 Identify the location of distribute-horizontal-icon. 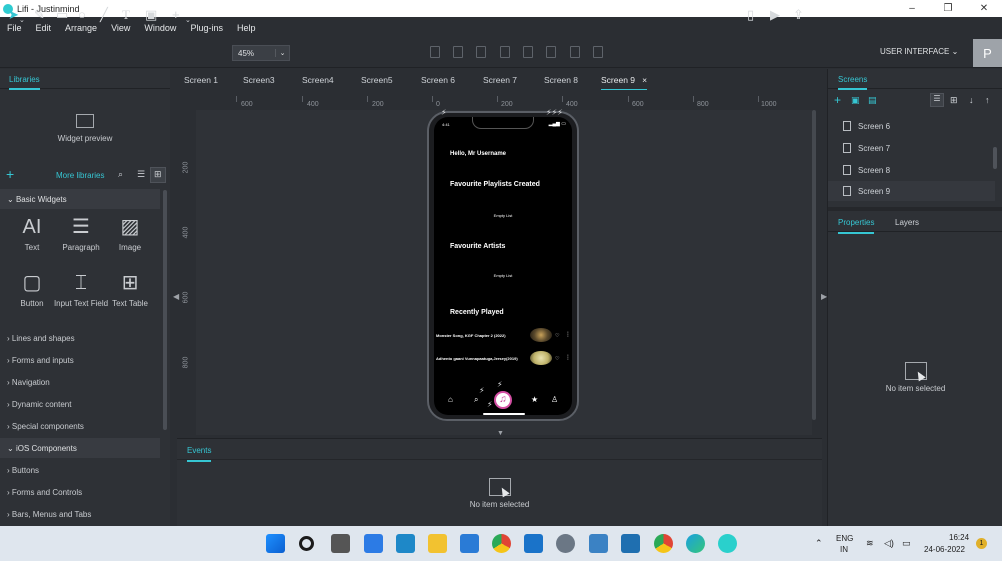
(598, 52).